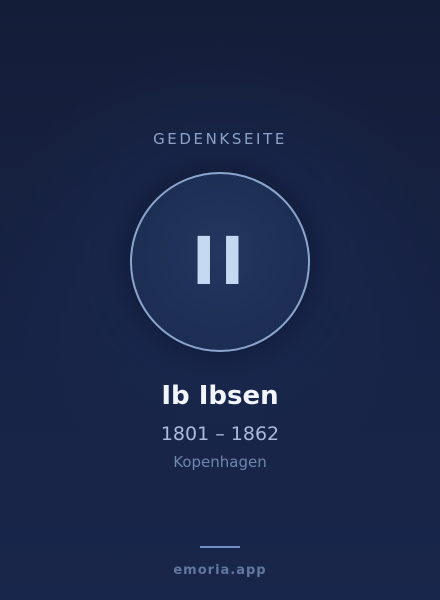 This screenshot has height=600, width=440. I want to click on page-kicker: GEDENKSEITE, so click(220, 139).